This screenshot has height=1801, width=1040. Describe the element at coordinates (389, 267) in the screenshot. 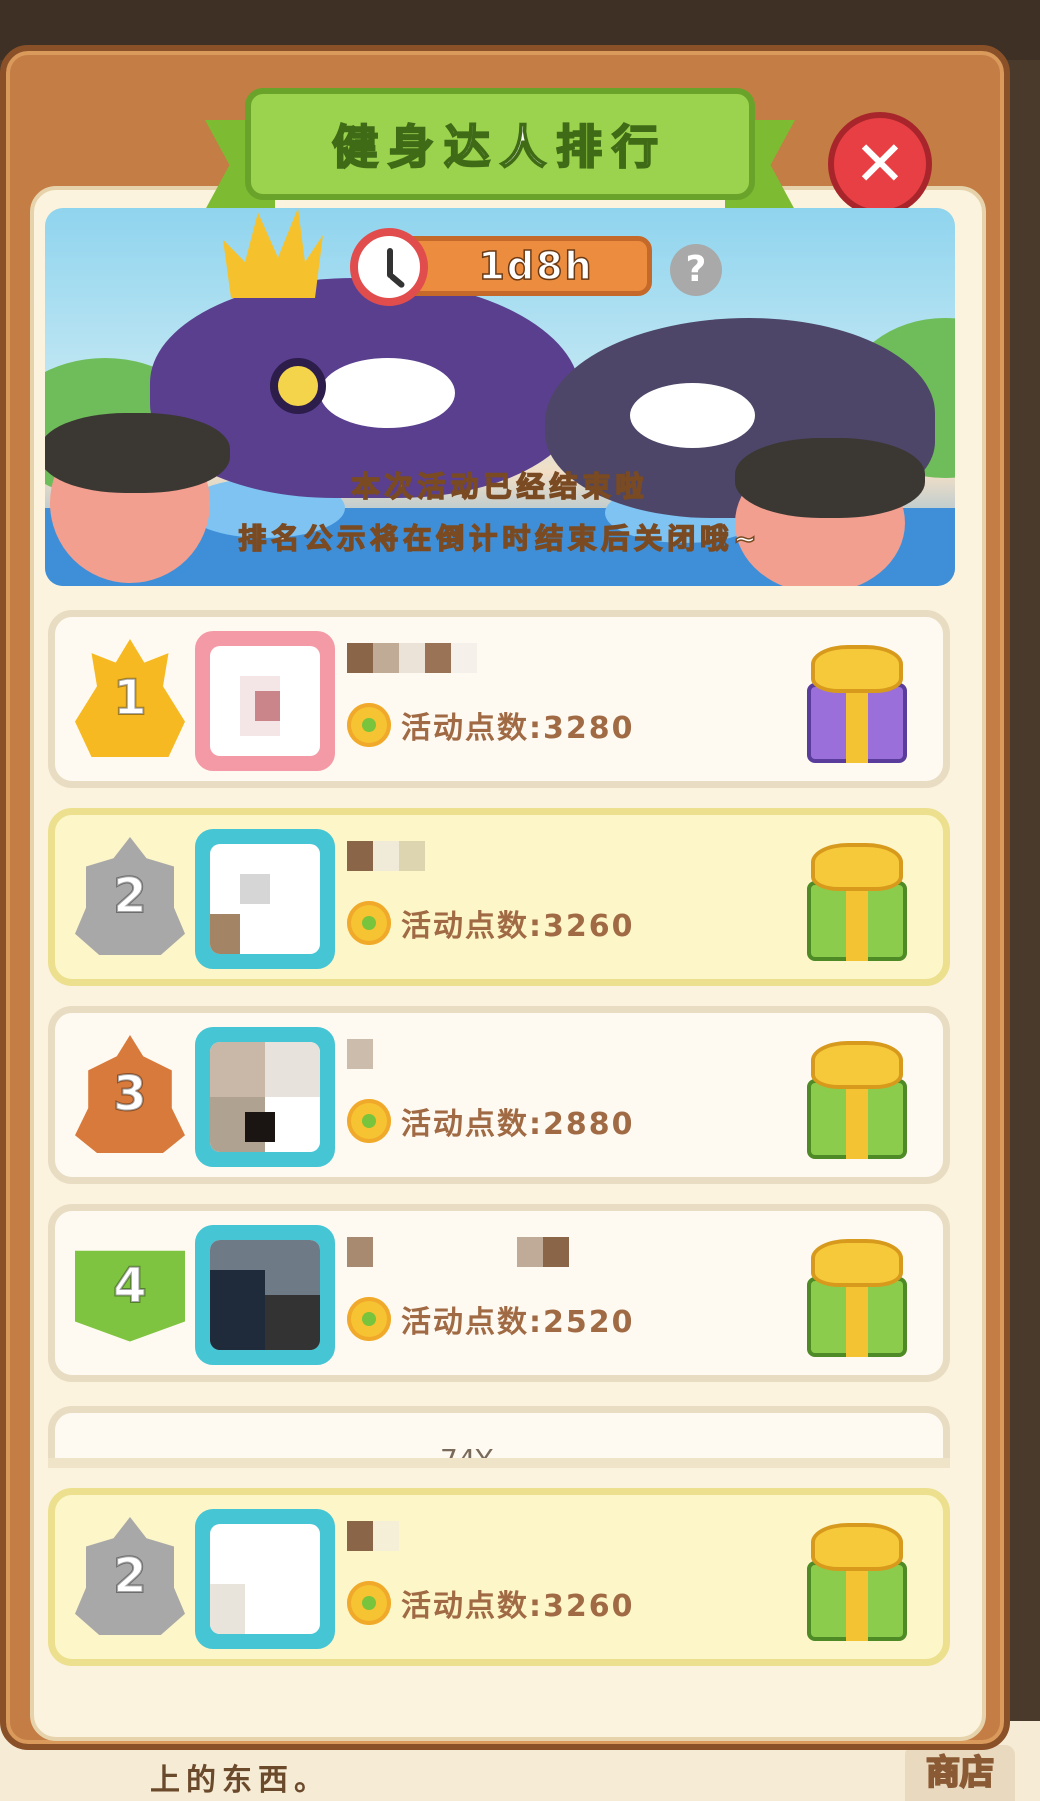

I see `clock-icon` at that location.